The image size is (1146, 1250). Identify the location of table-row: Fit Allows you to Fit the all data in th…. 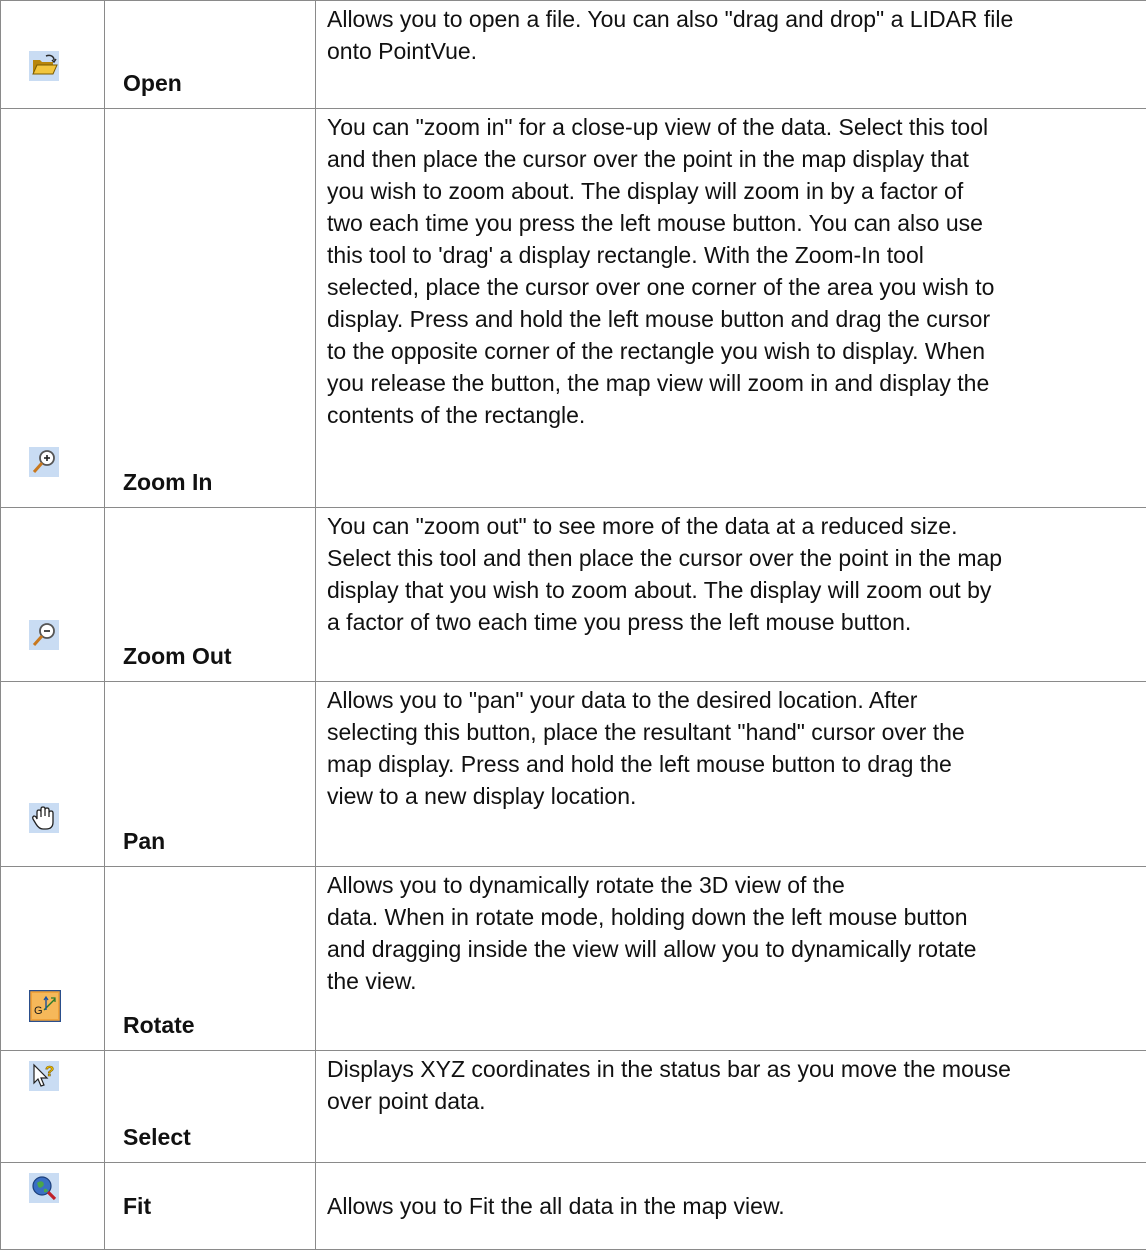
(573, 1206).